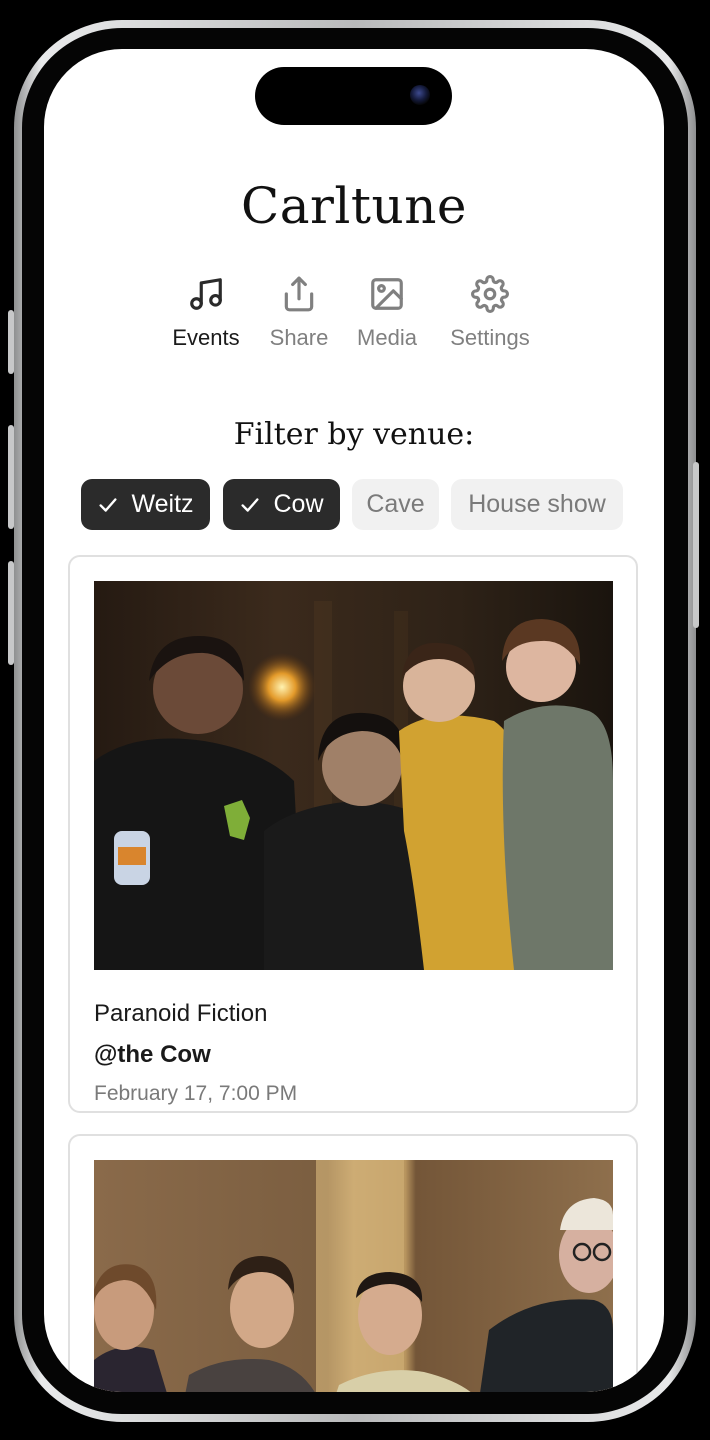 This screenshot has width=710, height=1440. Describe the element at coordinates (181, 1013) in the screenshot. I see `event-band-name: Paranoid Fiction` at that location.